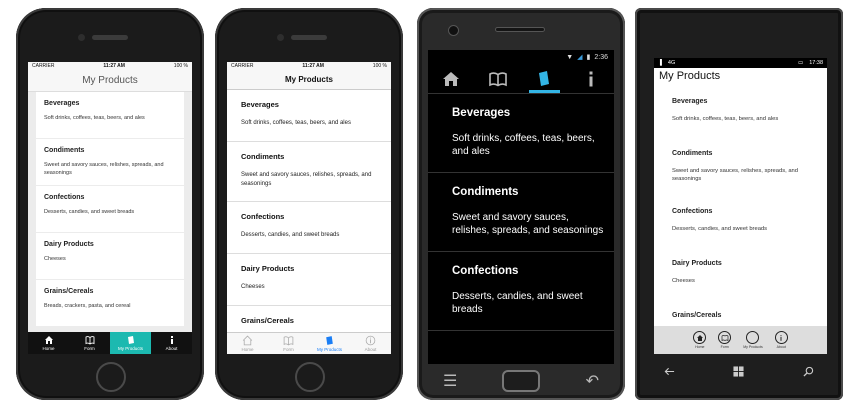 This screenshot has height=413, width=864. Describe the element at coordinates (592, 381) in the screenshot. I see `back-icon: ↶` at that location.